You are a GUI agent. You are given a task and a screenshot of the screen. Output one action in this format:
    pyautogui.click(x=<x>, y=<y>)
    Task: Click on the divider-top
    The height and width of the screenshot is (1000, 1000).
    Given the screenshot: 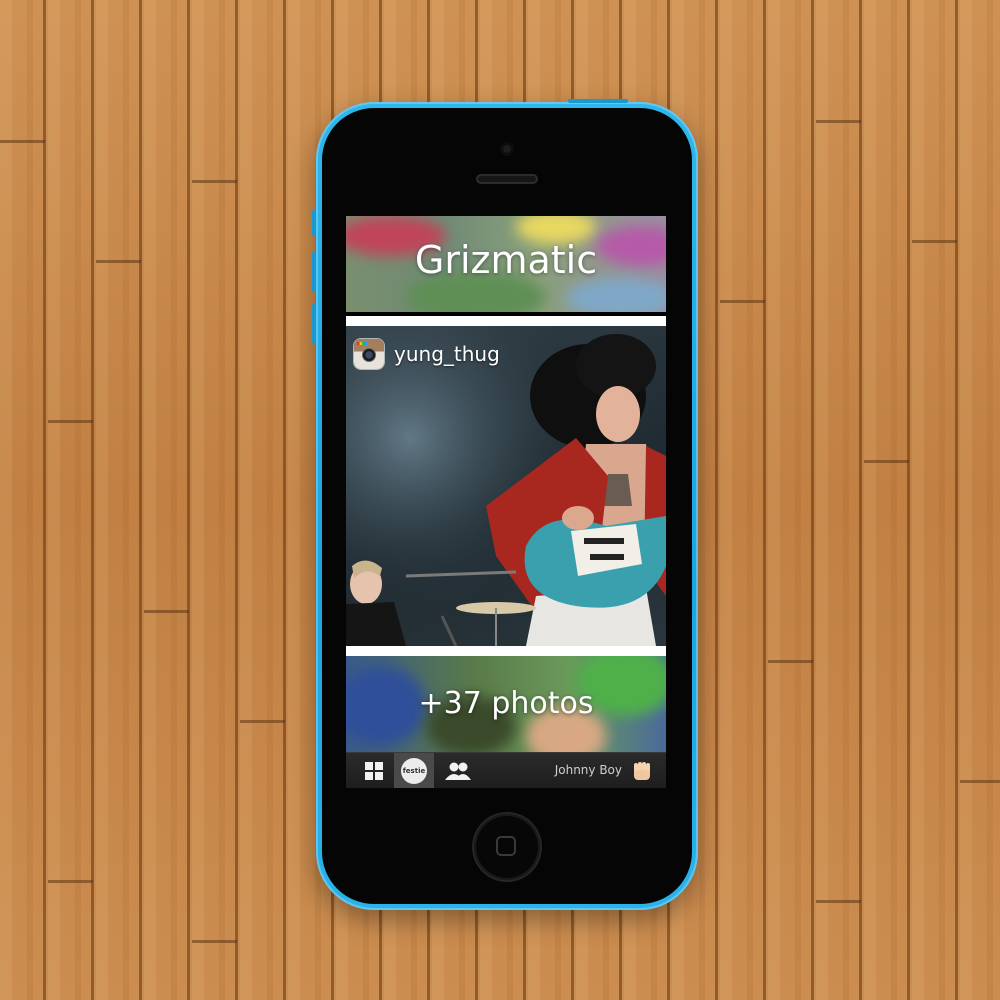 What is the action you would take?
    pyautogui.click(x=506, y=321)
    